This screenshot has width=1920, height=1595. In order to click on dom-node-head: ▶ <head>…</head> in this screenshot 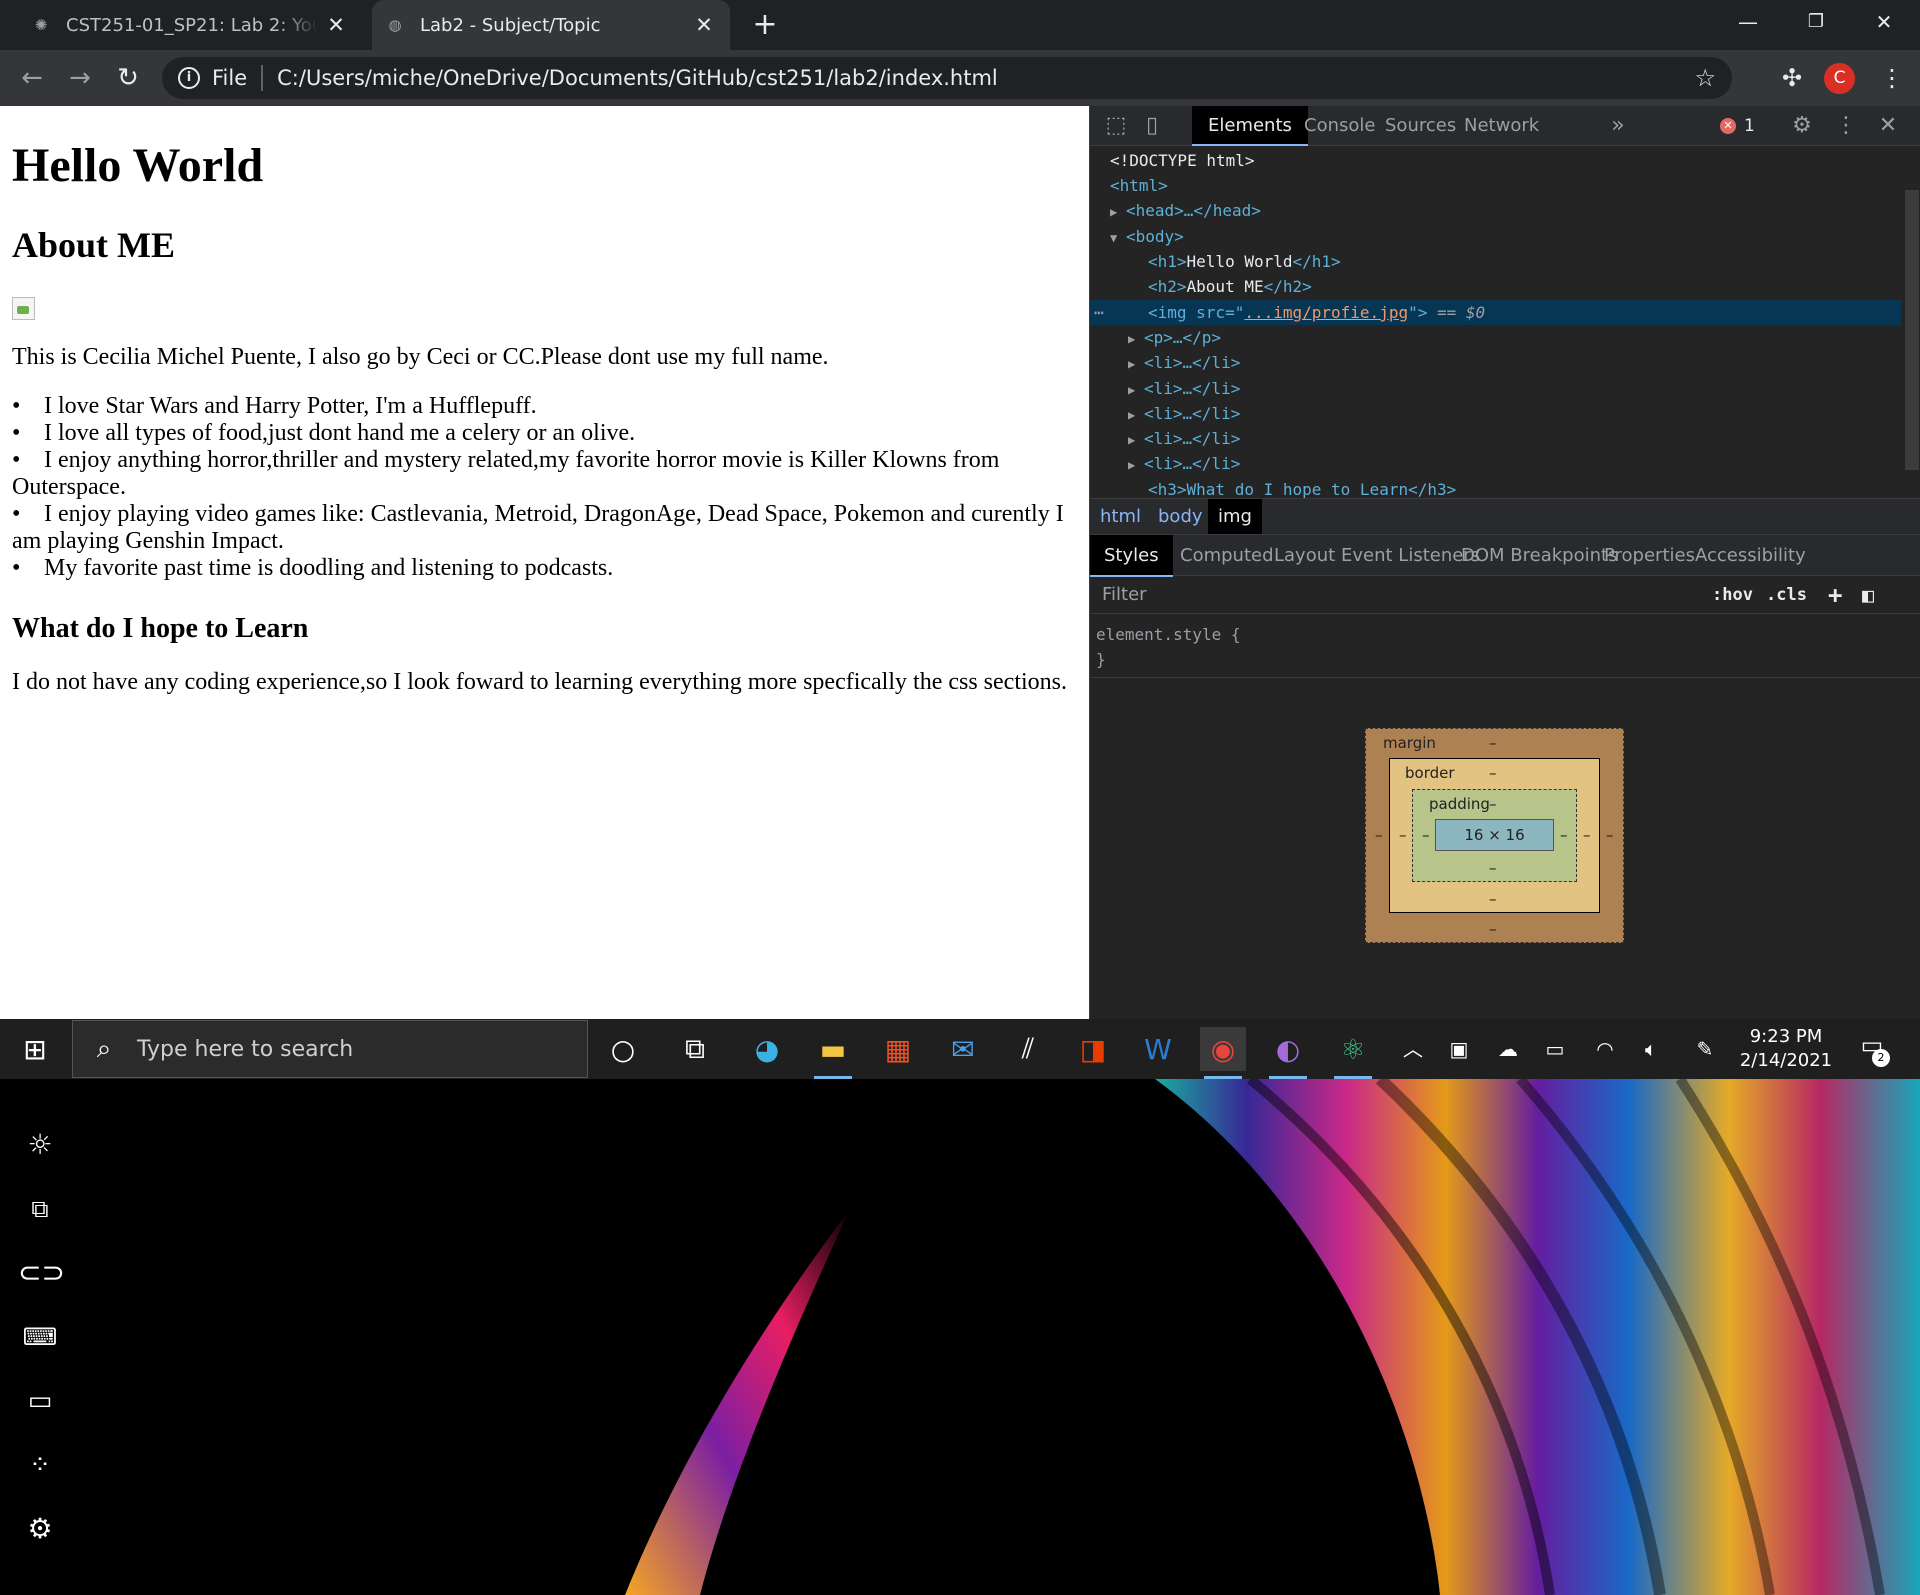, I will do `click(1495, 210)`.